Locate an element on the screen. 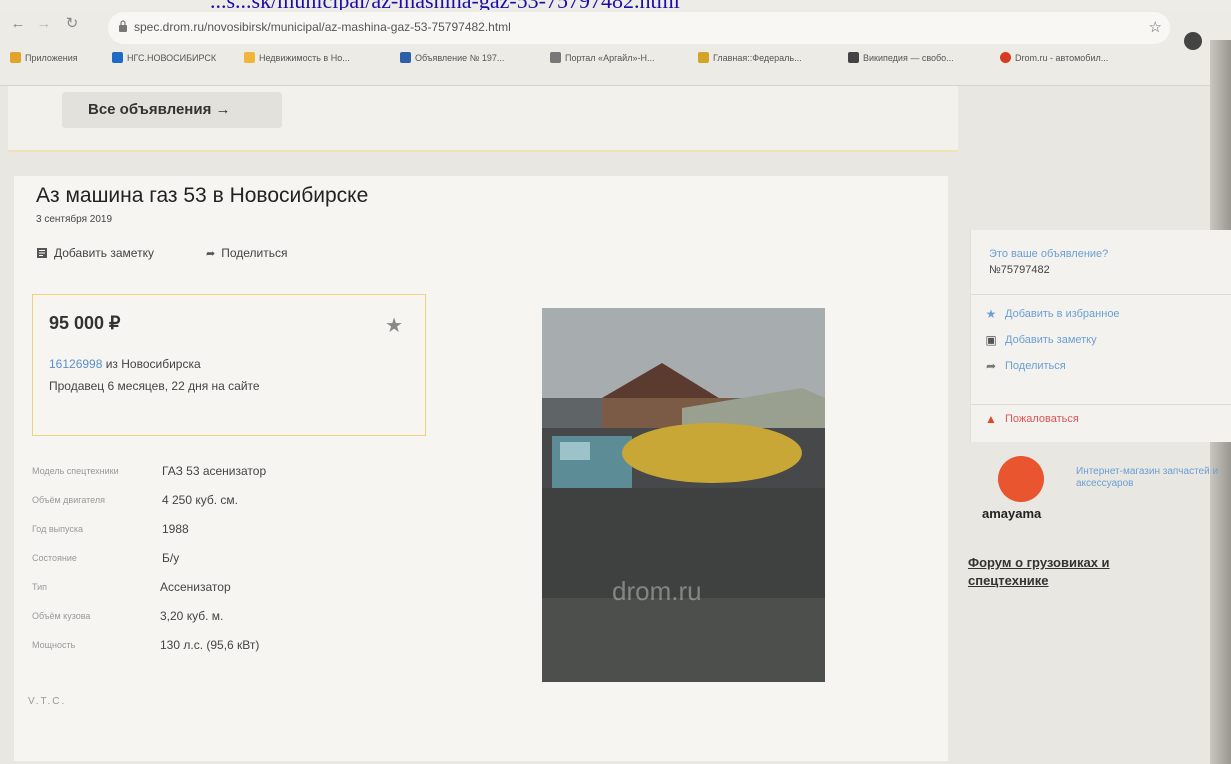  drom-icon is located at coordinates (1005, 57).